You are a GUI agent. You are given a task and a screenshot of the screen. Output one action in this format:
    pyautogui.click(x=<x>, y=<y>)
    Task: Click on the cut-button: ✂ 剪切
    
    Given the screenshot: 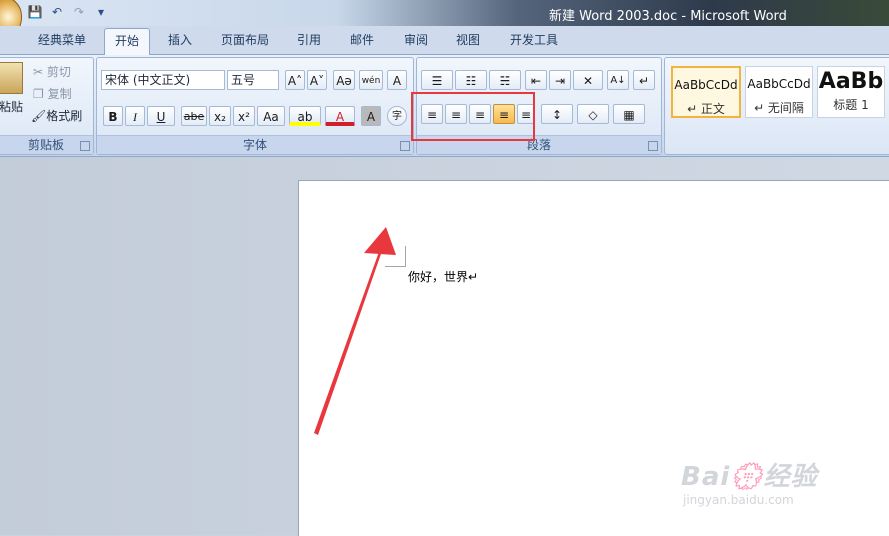 What is the action you would take?
    pyautogui.click(x=52, y=71)
    